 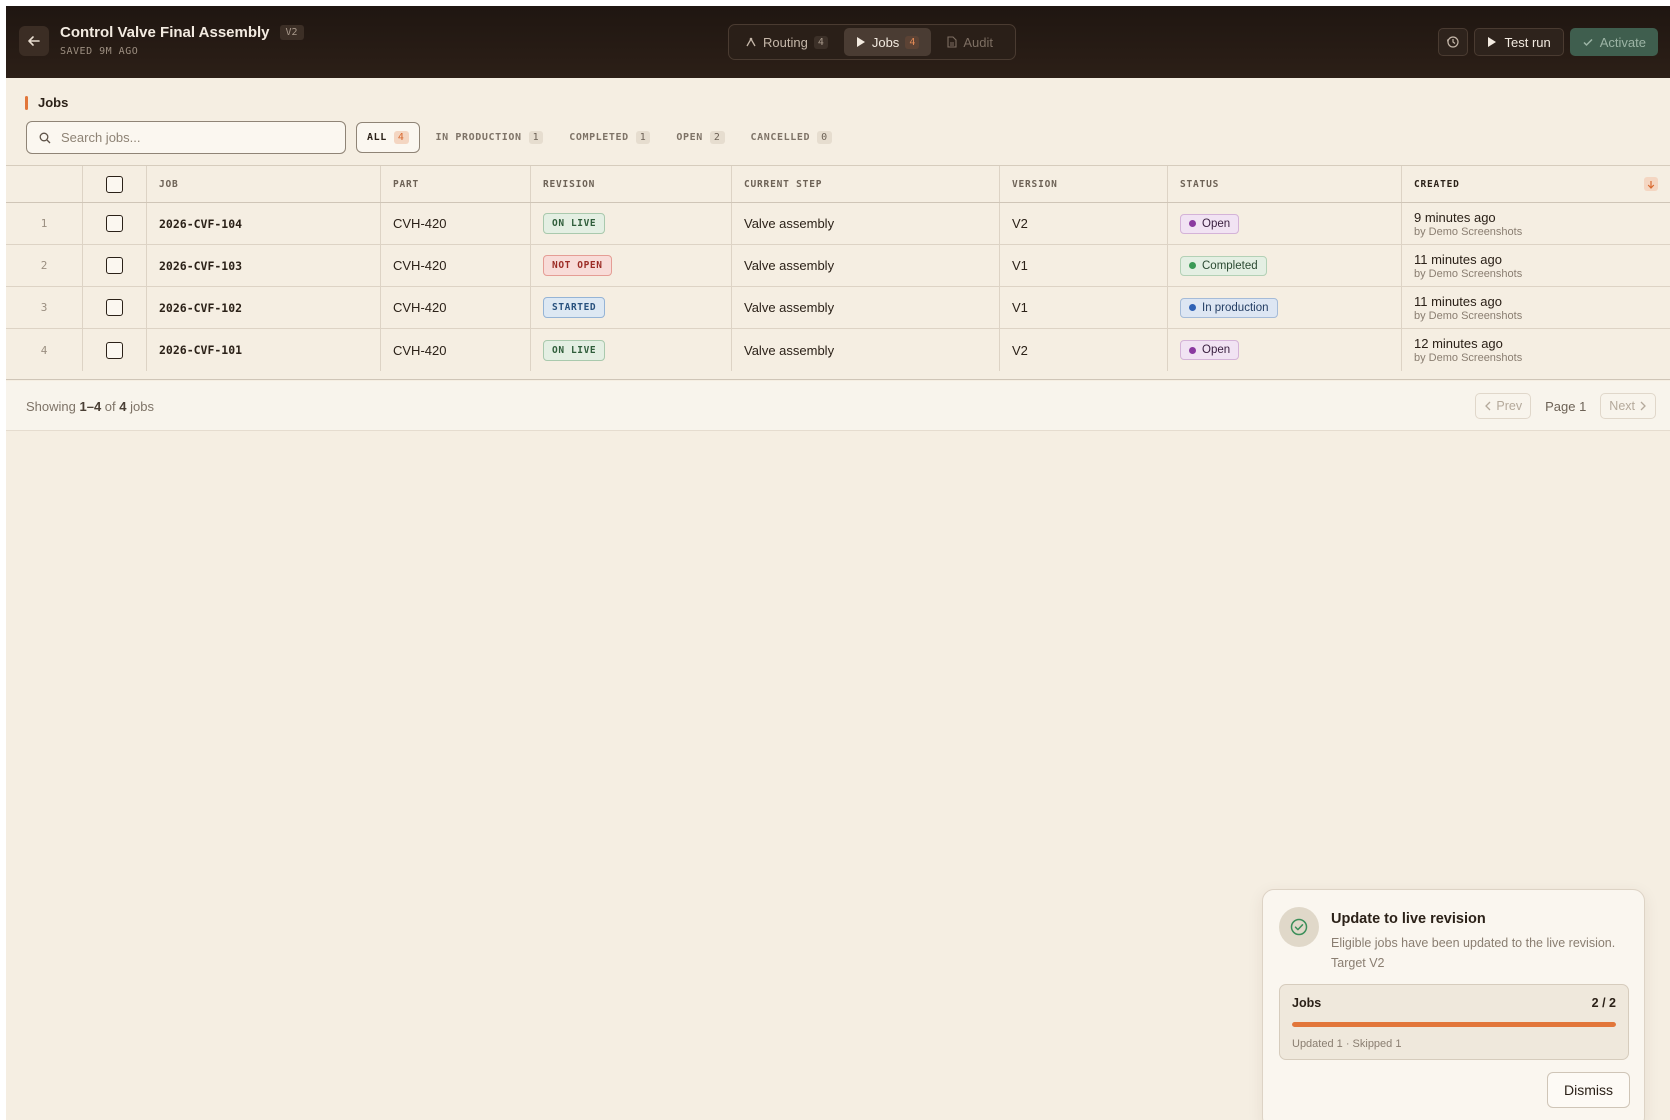 I want to click on dismiss-button: Dismiss, so click(x=1588, y=1090).